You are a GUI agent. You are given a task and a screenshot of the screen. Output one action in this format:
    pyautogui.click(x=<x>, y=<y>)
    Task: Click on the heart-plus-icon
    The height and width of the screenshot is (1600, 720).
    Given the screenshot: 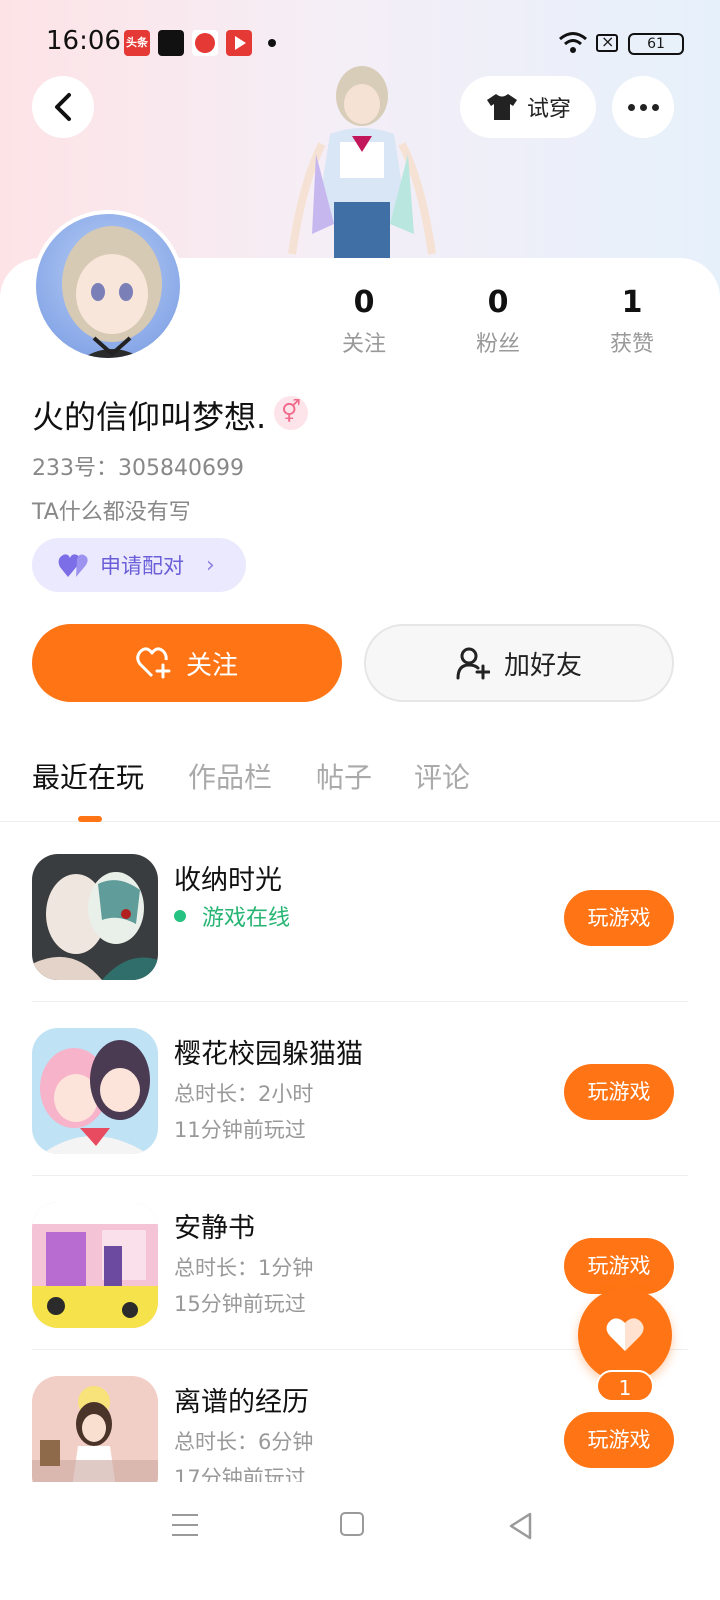 What is the action you would take?
    pyautogui.click(x=153, y=663)
    